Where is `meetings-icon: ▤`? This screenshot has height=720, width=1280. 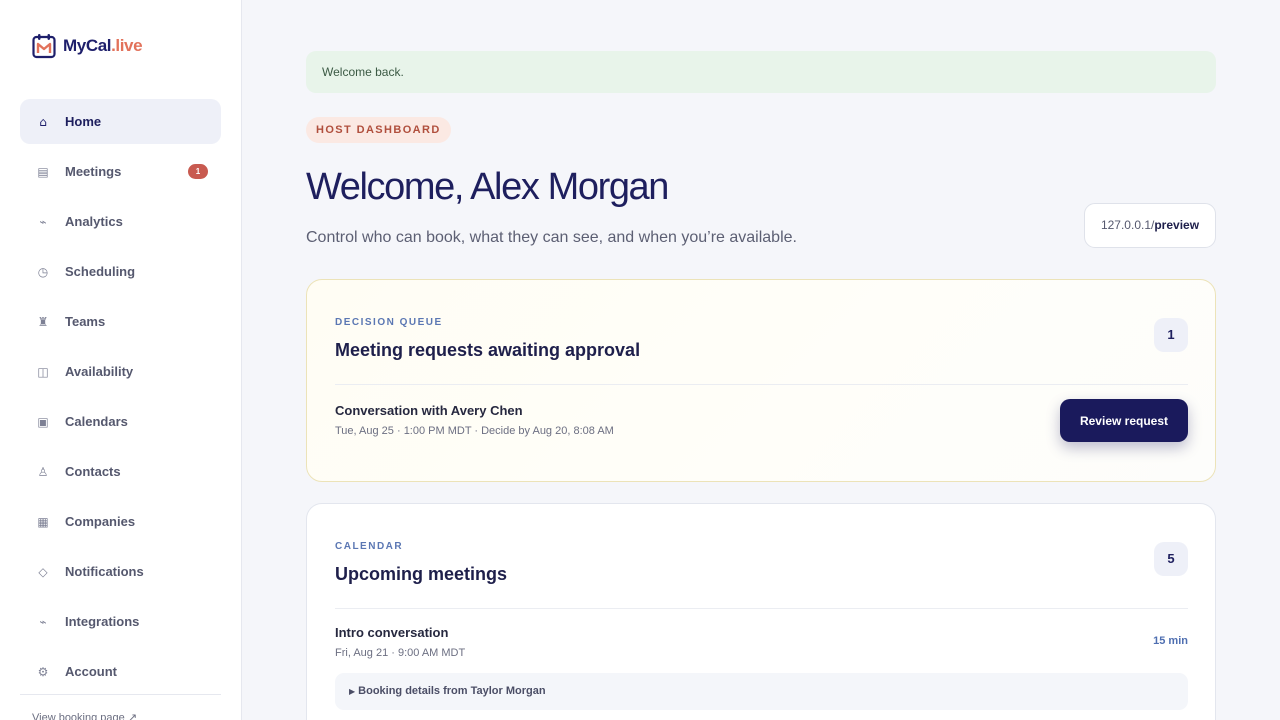
meetings-icon: ▤ is located at coordinates (43, 171).